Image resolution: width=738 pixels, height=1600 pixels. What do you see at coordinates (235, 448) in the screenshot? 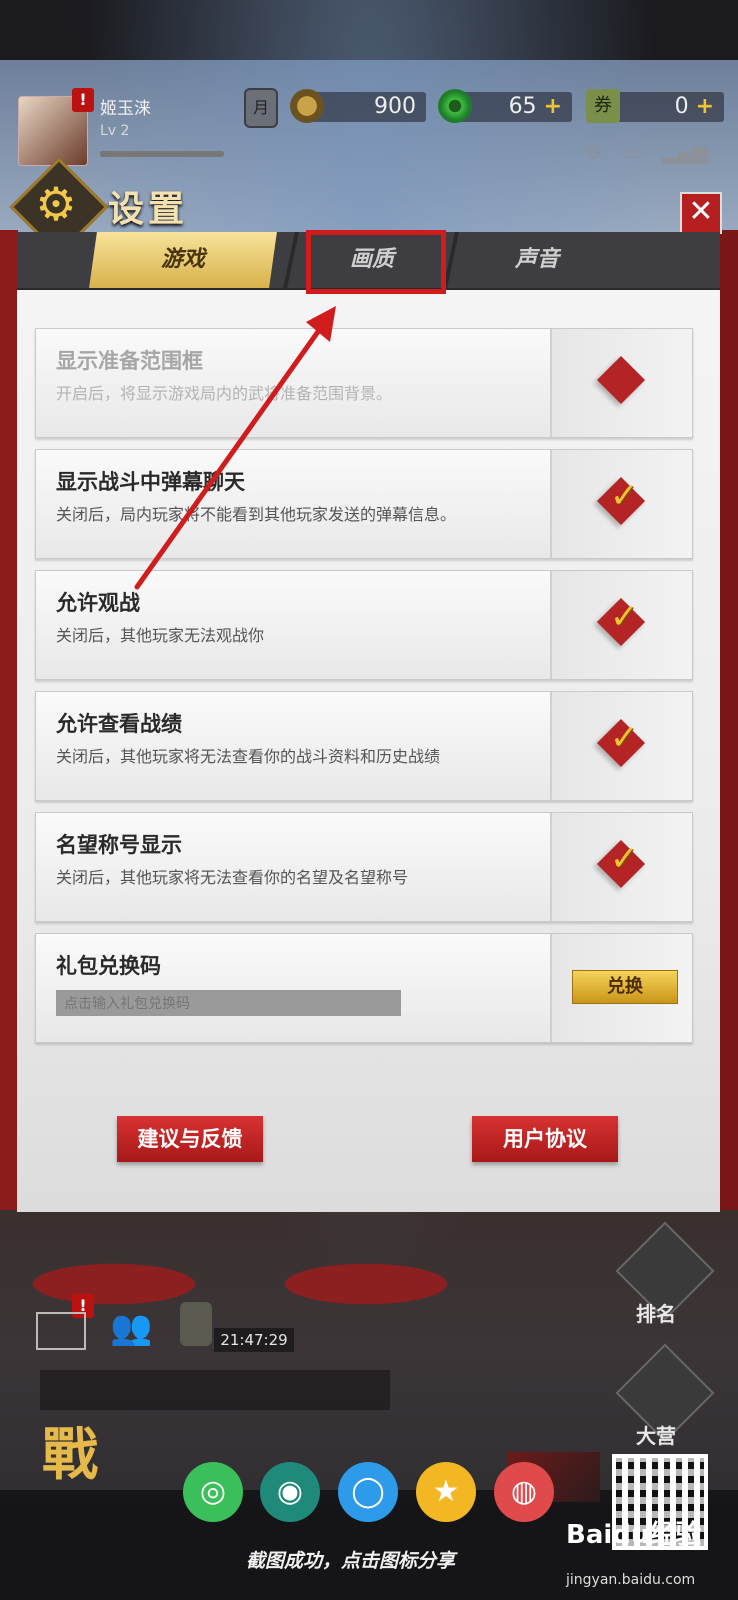
I see `annotation-arrow-icon` at bounding box center [235, 448].